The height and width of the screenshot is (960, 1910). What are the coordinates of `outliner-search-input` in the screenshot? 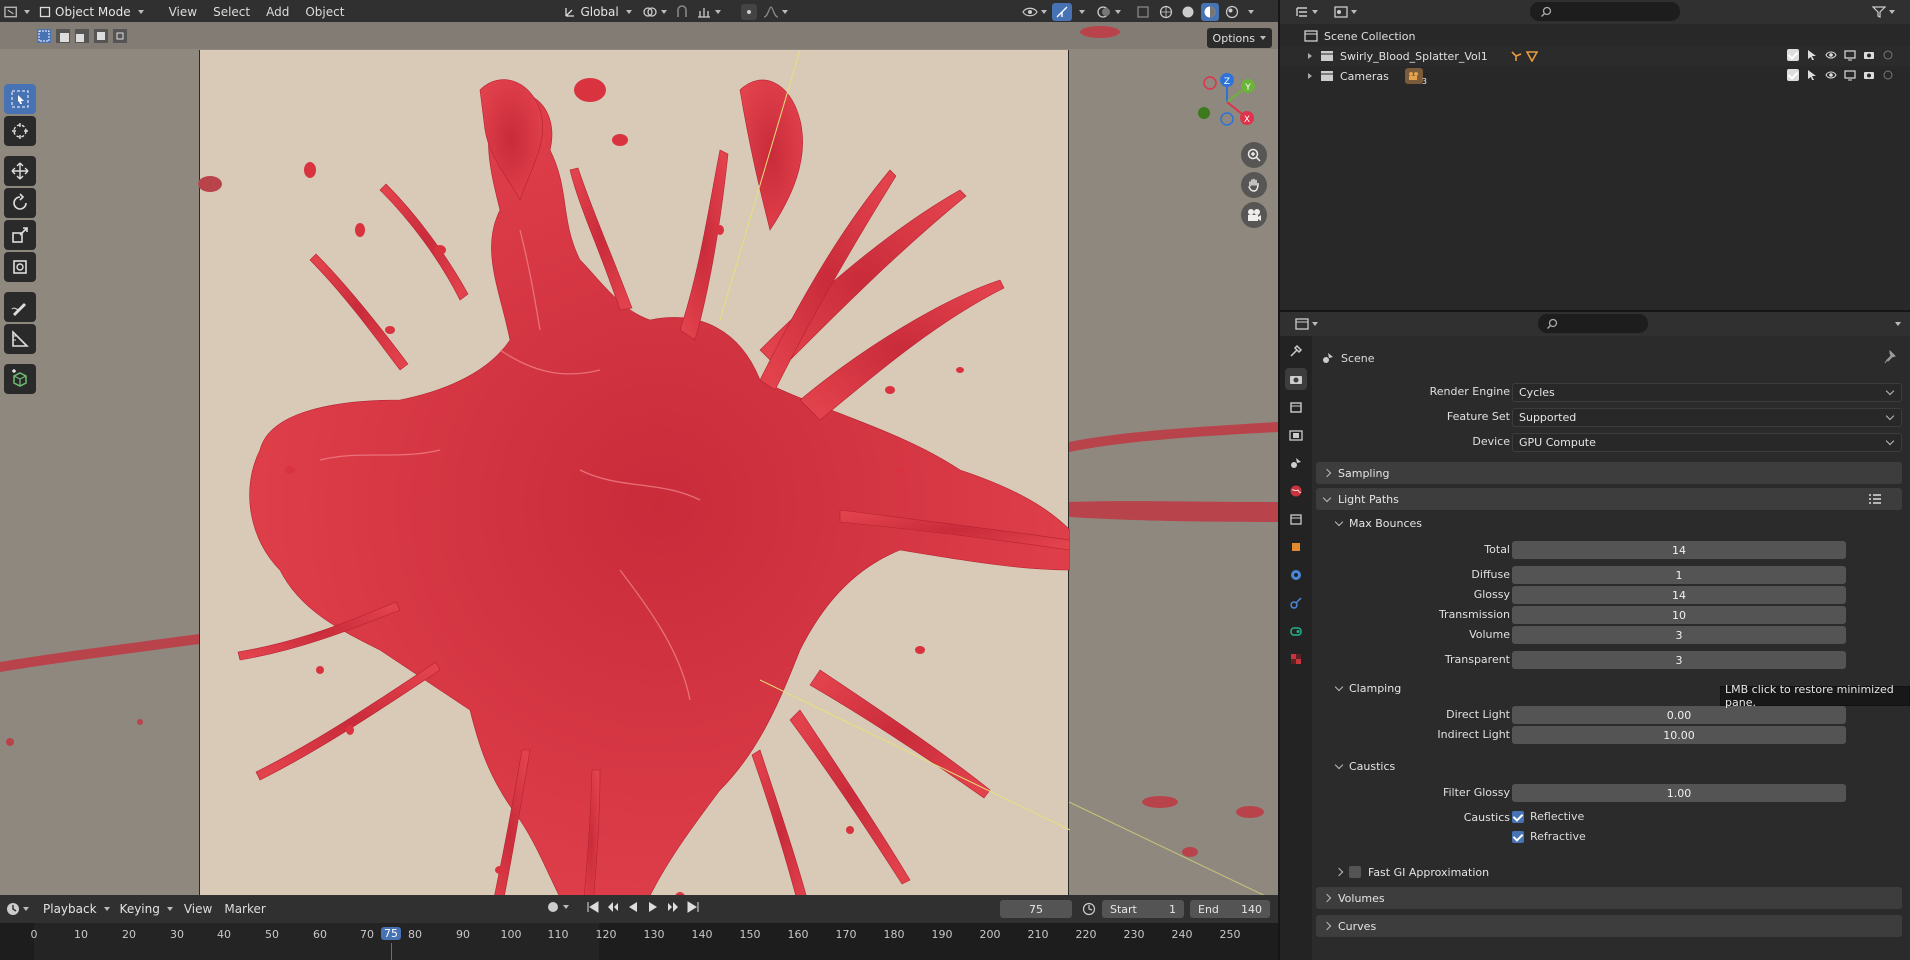 It's located at (1605, 11).